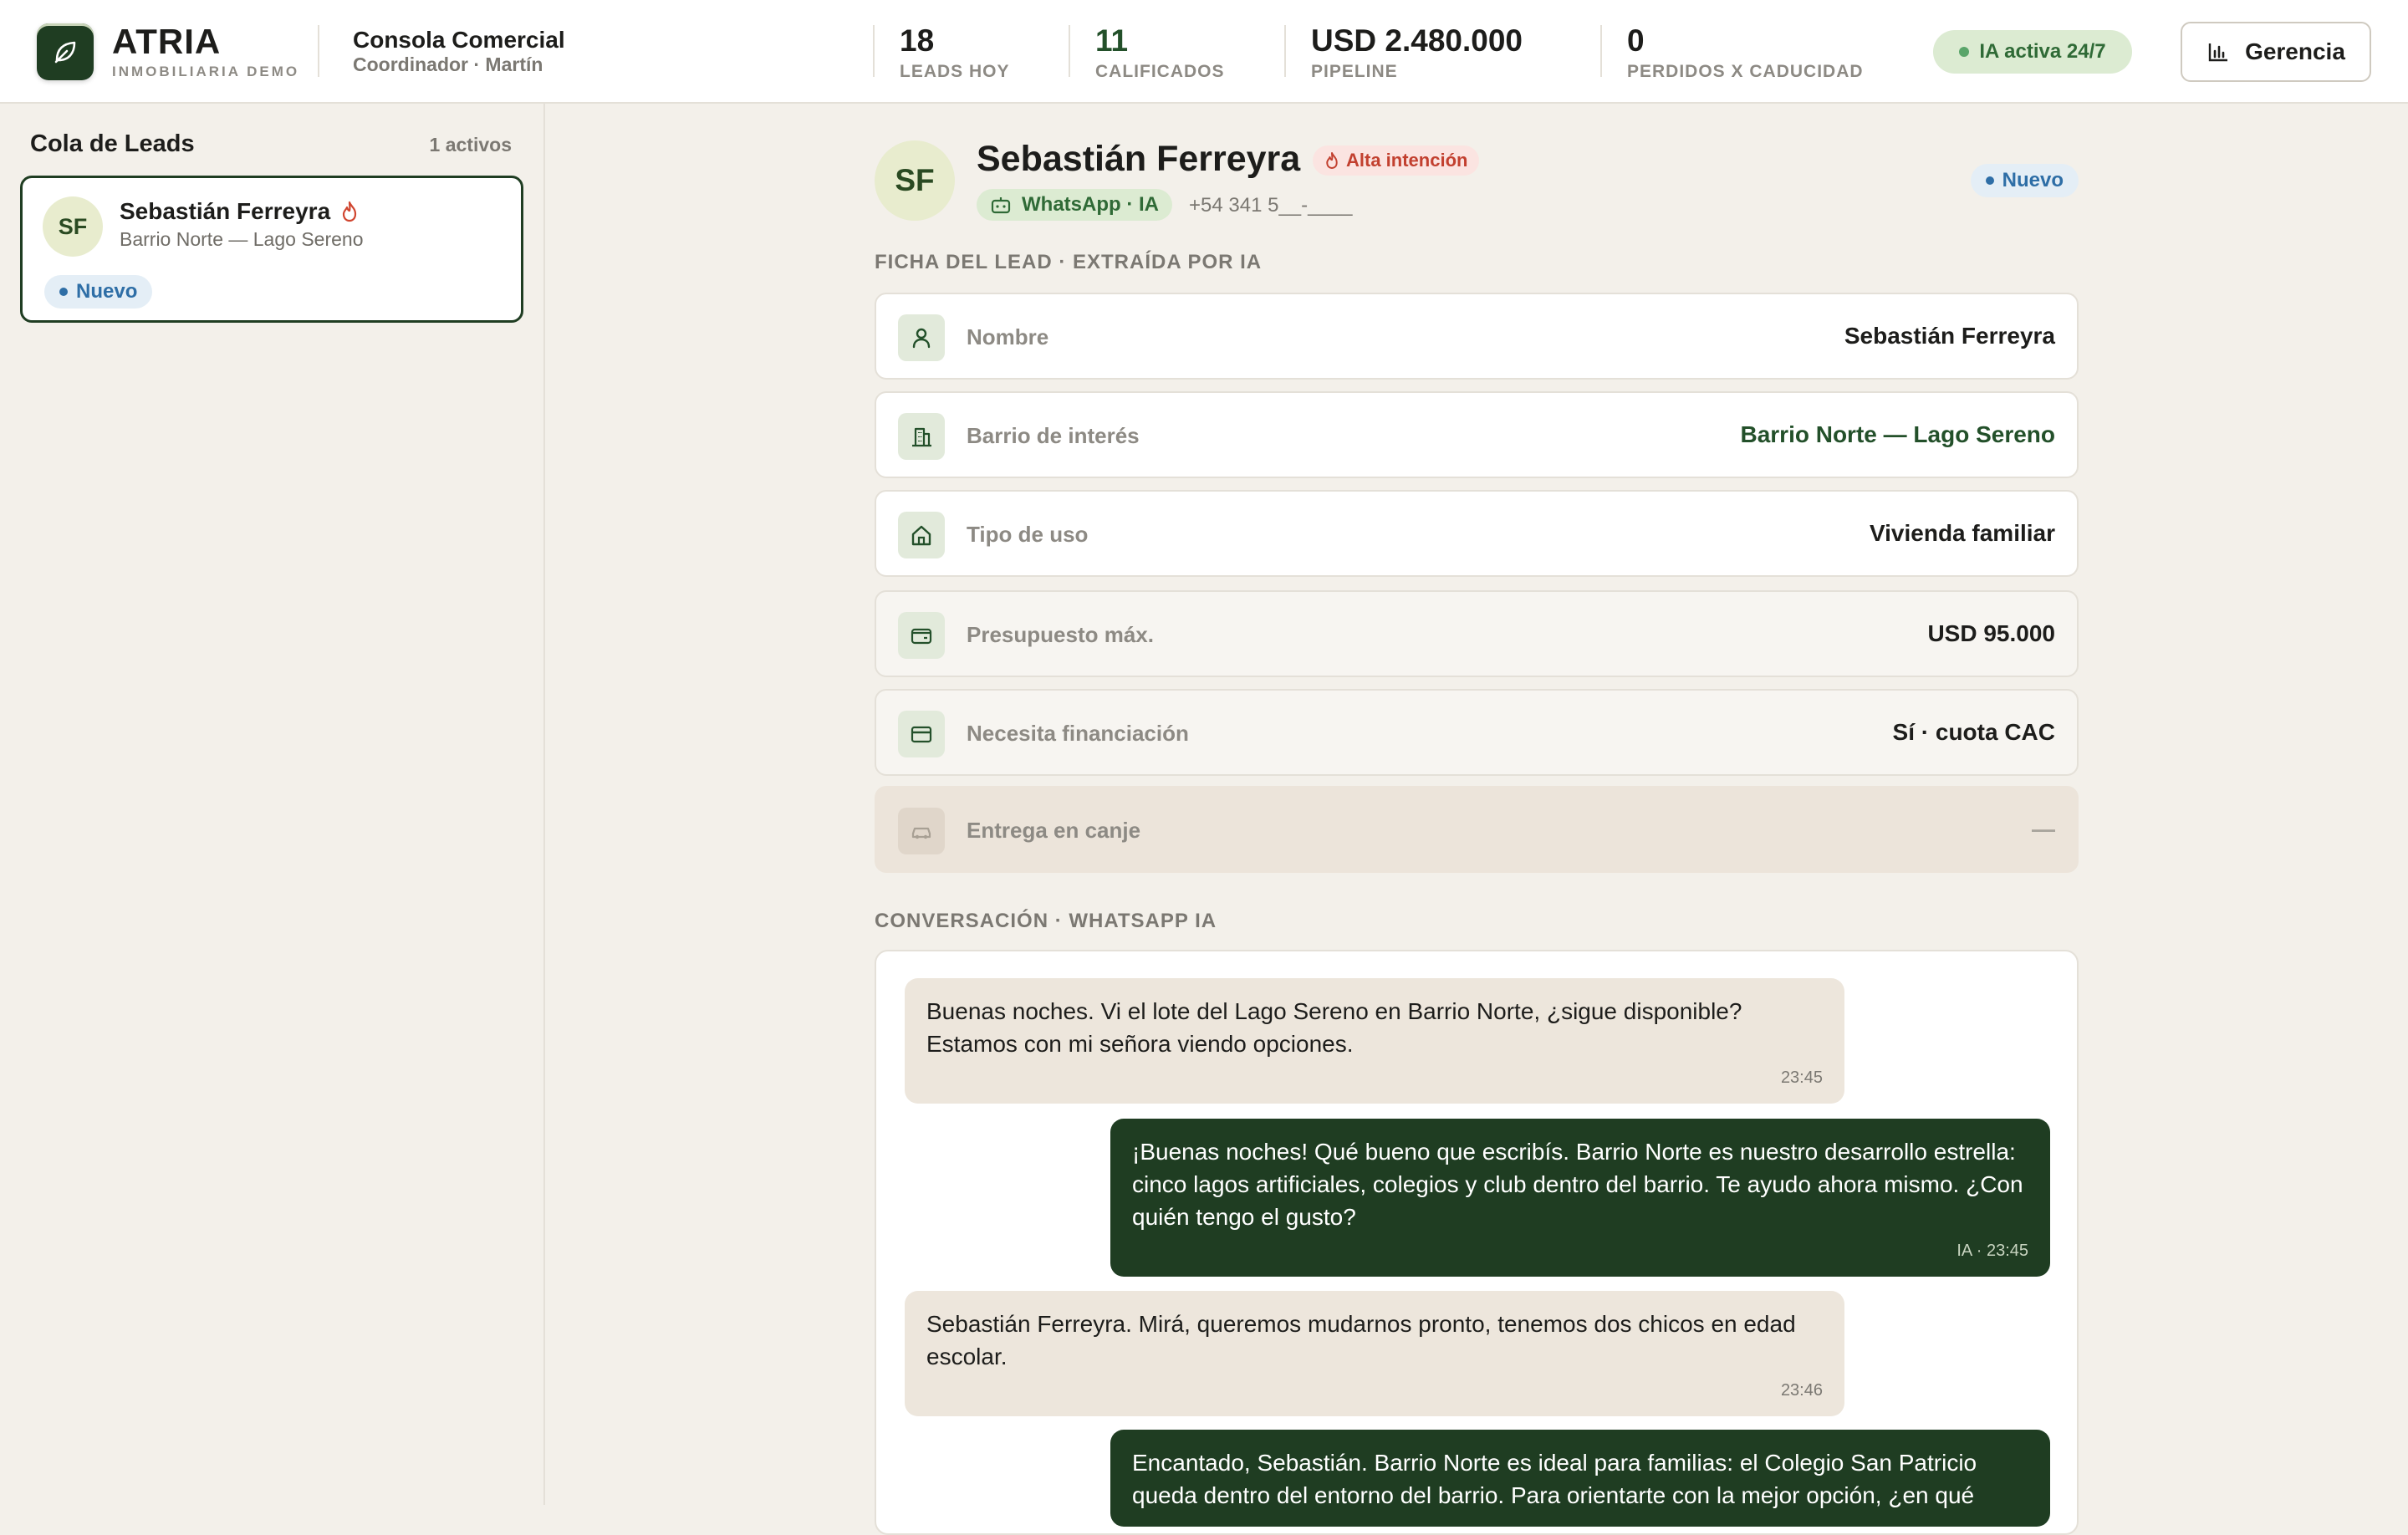 The width and height of the screenshot is (2408, 1535). Describe the element at coordinates (1962, 533) in the screenshot. I see `field-value: Vivienda familiar` at that location.